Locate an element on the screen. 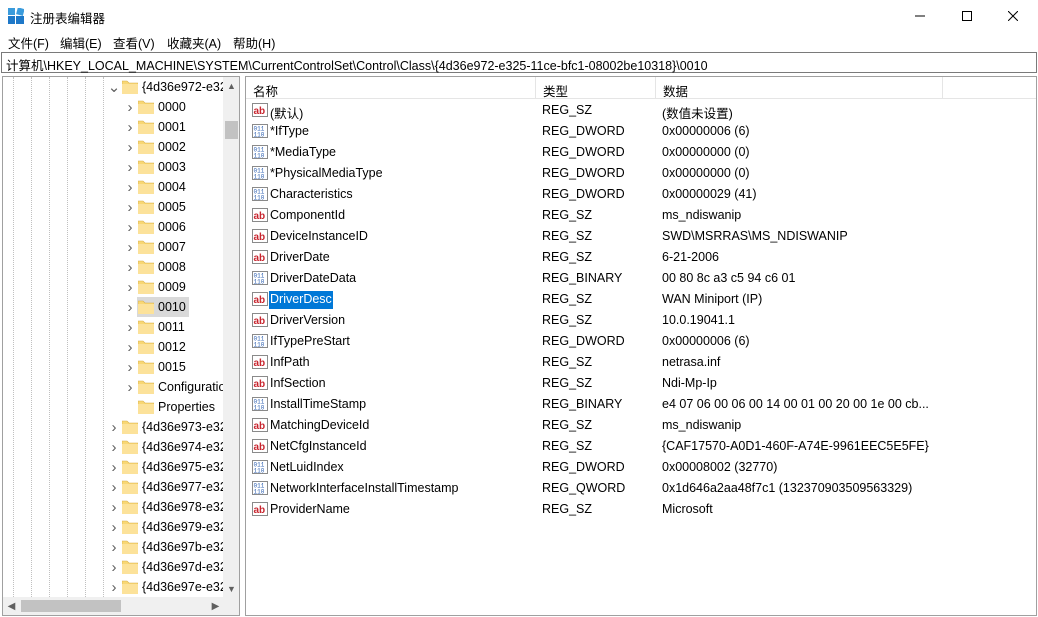 The height and width of the screenshot is (617, 1038). menu-help: 帮助(H) is located at coordinates (254, 42).